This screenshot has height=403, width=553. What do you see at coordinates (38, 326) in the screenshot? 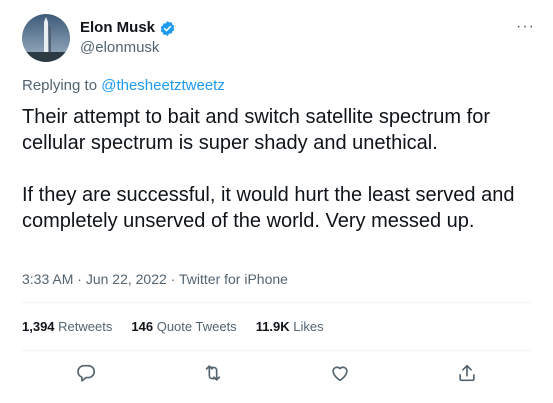
I see `retweets-count: 1,394` at bounding box center [38, 326].